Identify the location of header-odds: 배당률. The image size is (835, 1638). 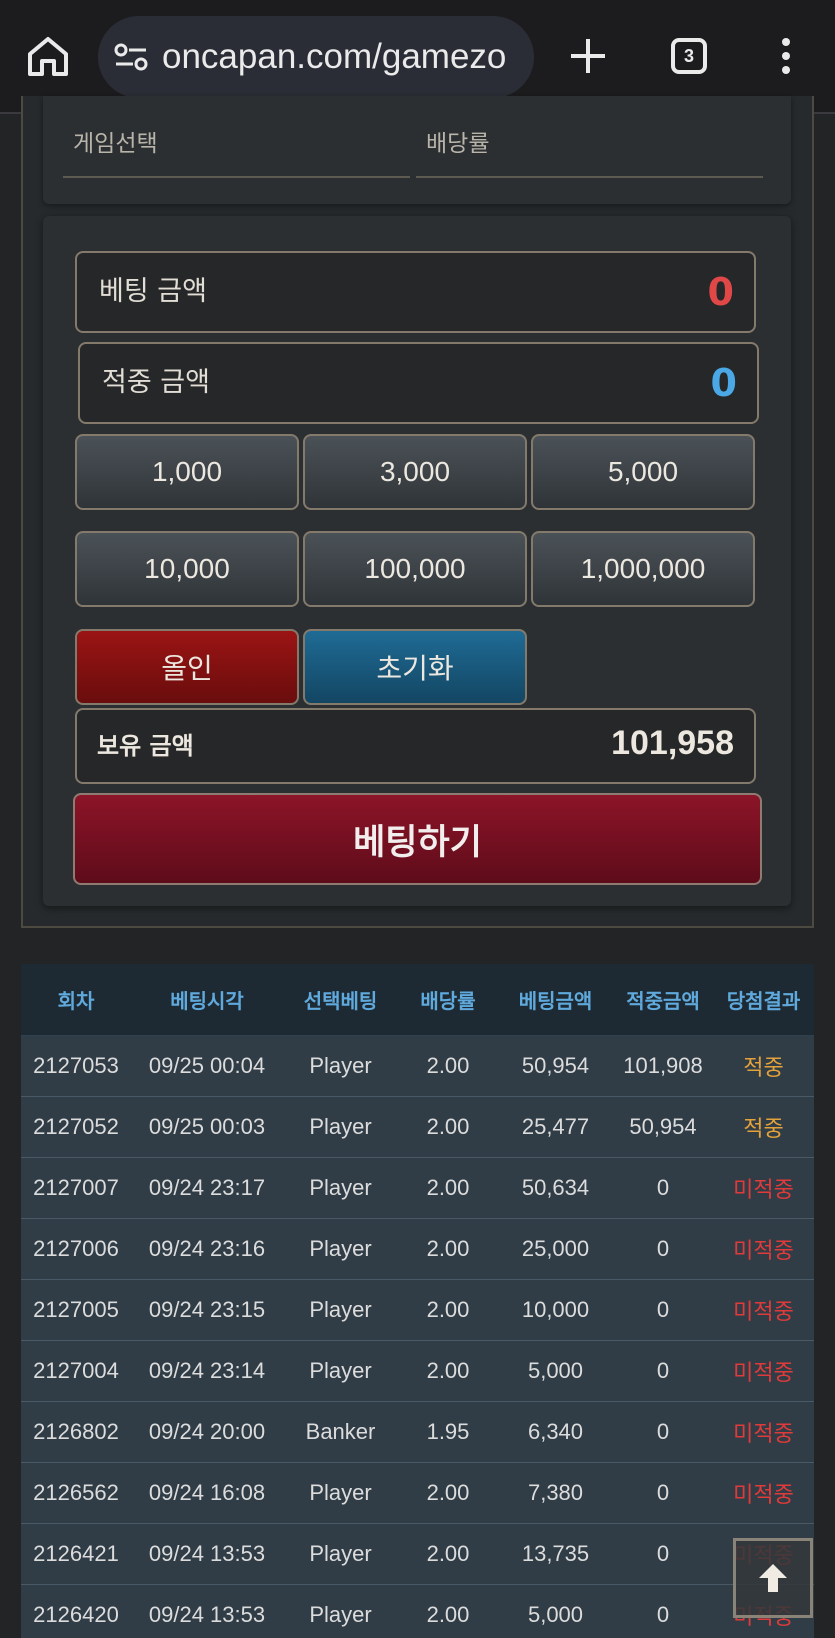
(448, 1001).